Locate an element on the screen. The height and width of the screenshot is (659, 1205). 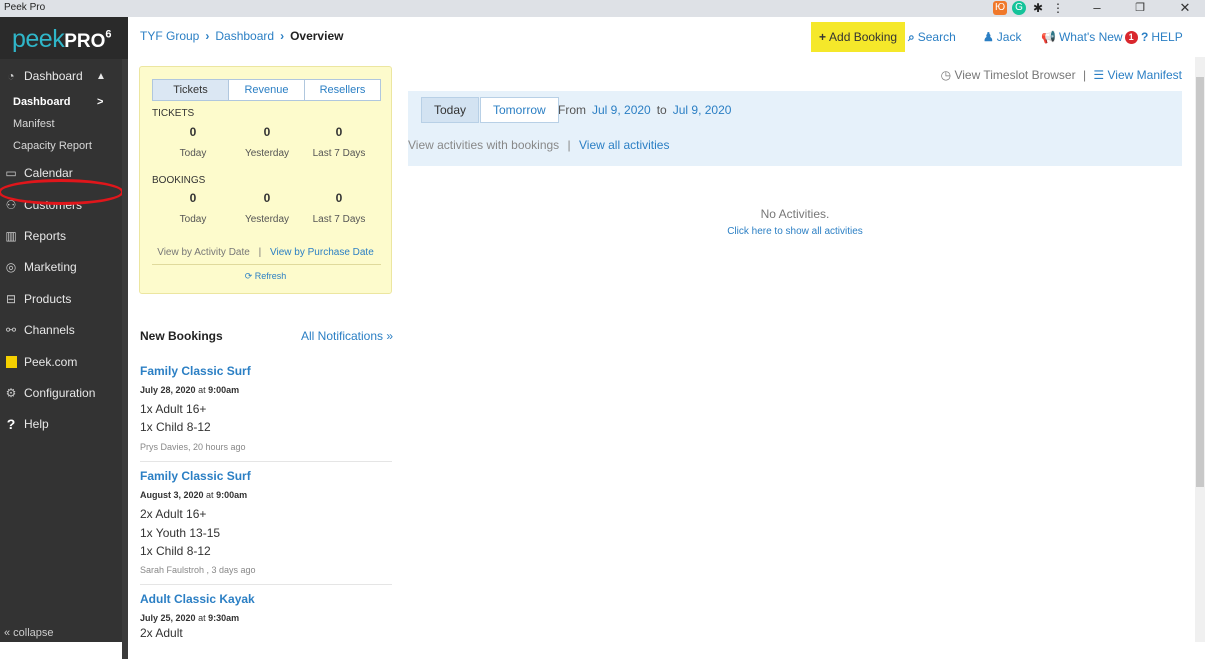
scrollbar-thumb is located at coordinates (1200, 282).